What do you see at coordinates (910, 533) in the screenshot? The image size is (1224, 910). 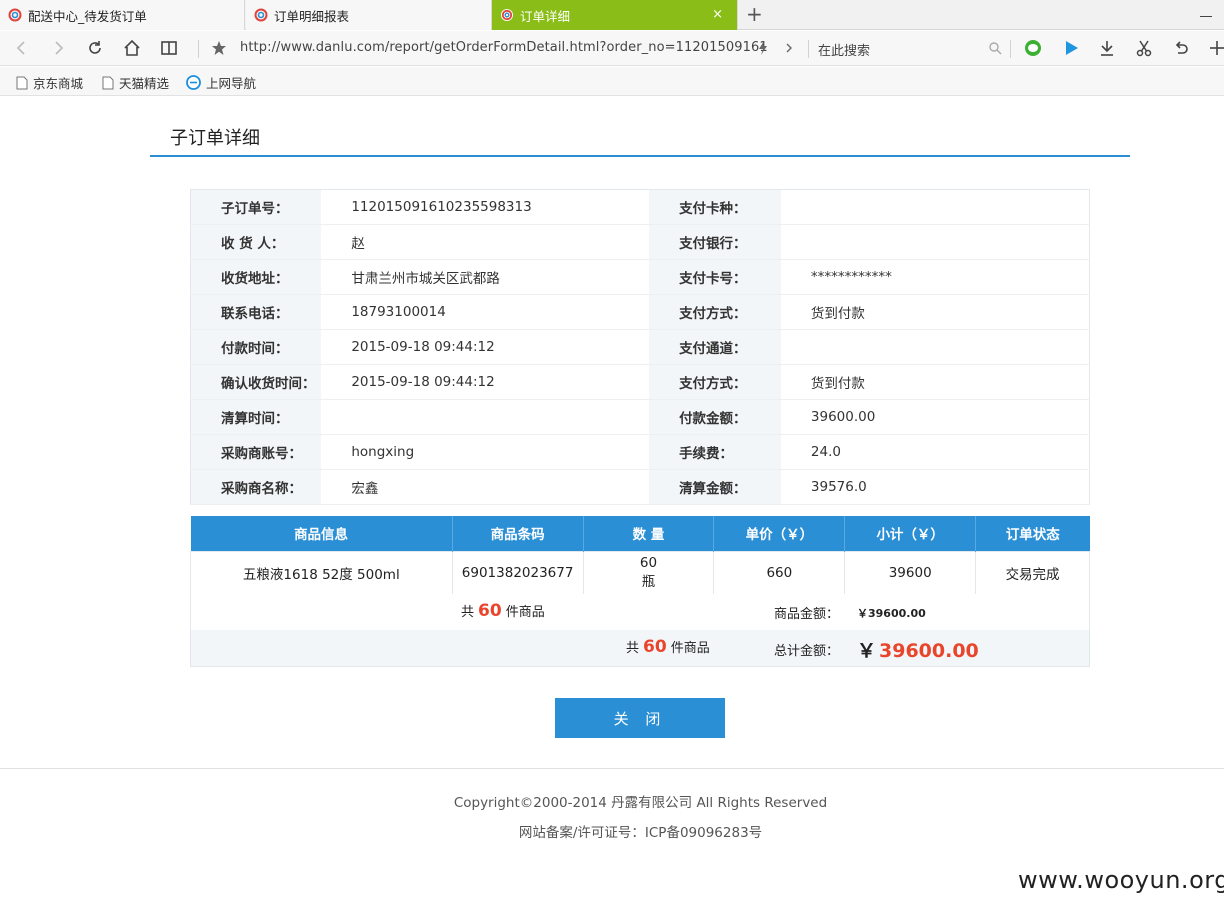 I see `column-header: 小计（￥）` at bounding box center [910, 533].